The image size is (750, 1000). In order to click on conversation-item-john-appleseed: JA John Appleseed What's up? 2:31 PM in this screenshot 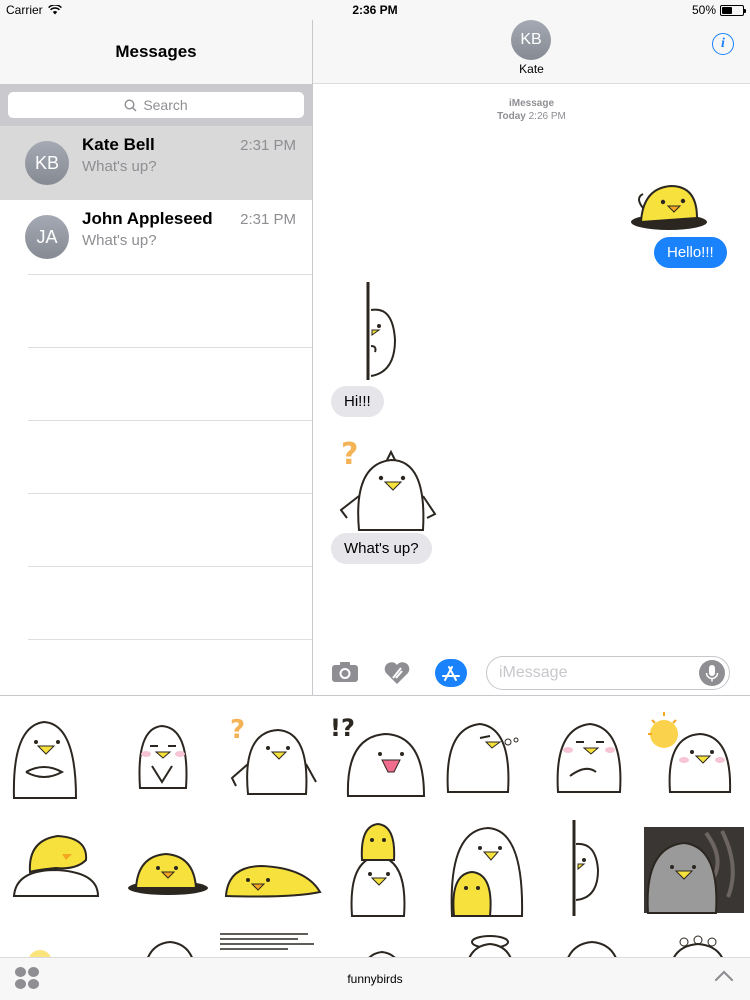, I will do `click(156, 237)`.